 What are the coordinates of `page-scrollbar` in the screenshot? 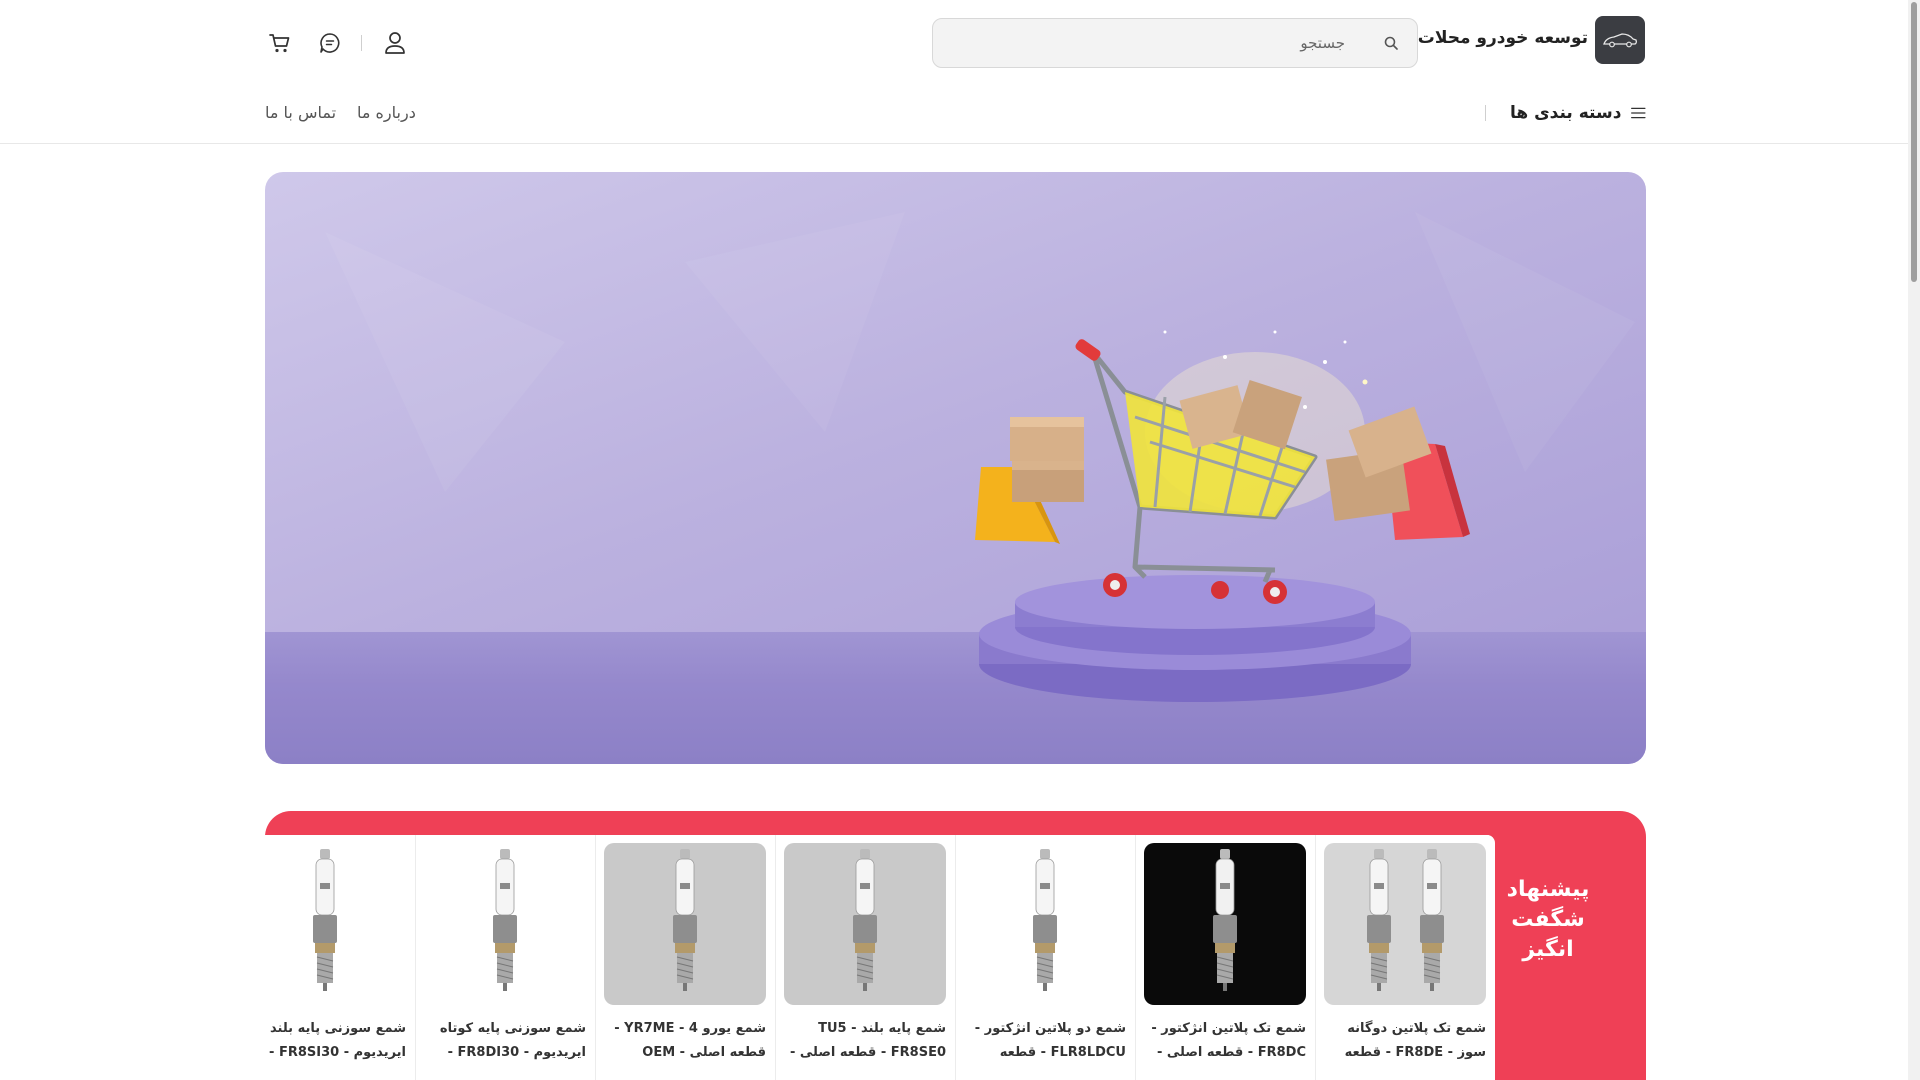 It's located at (1914, 540).